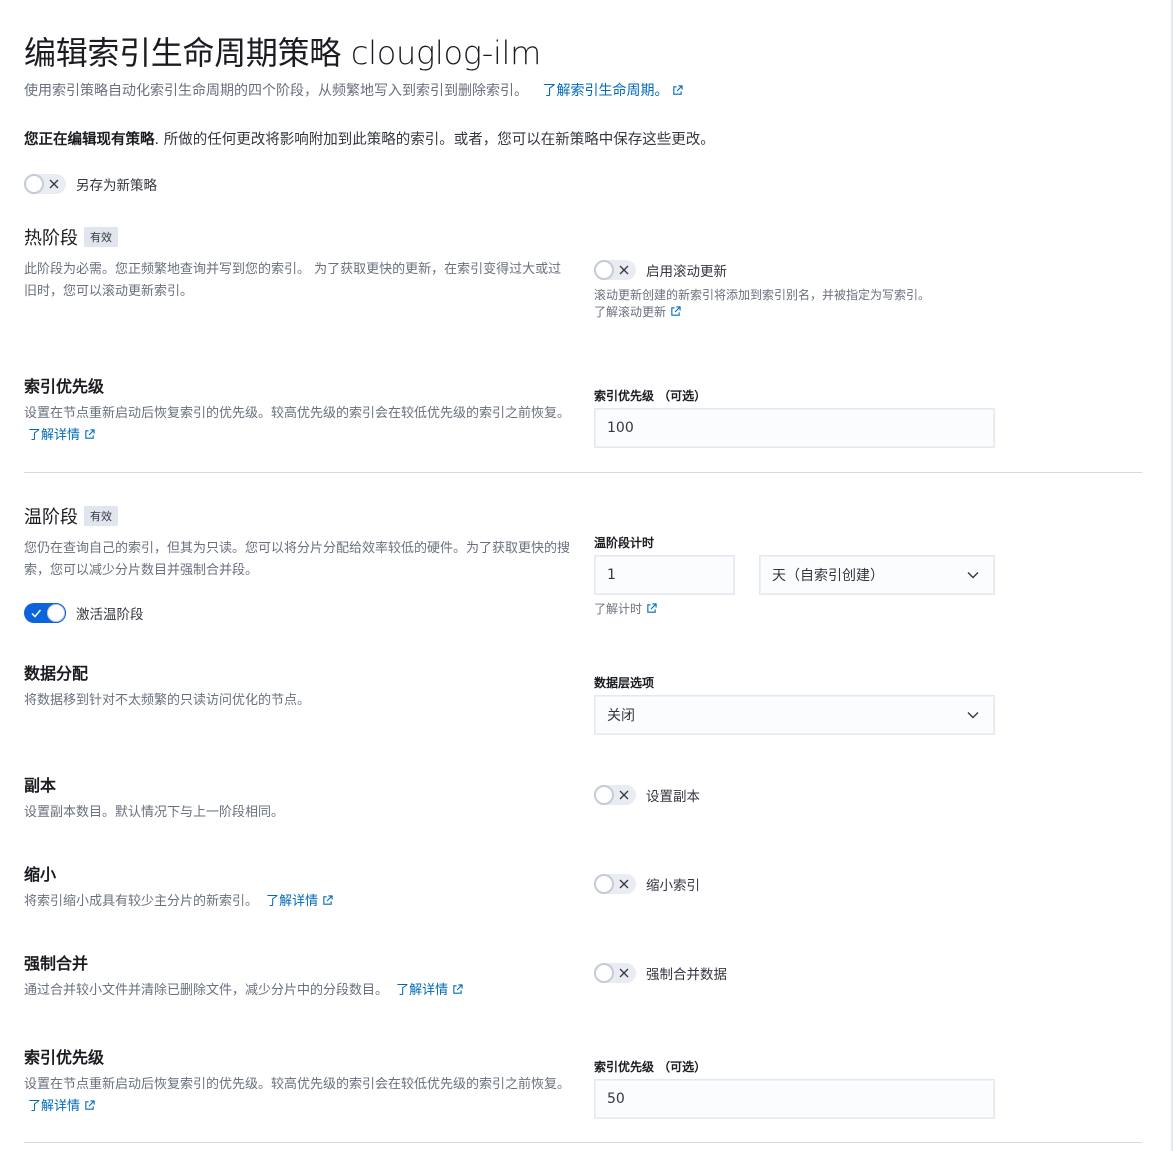 The height and width of the screenshot is (1151, 1173). I want to click on allocation-title: 数据分配, so click(56, 673).